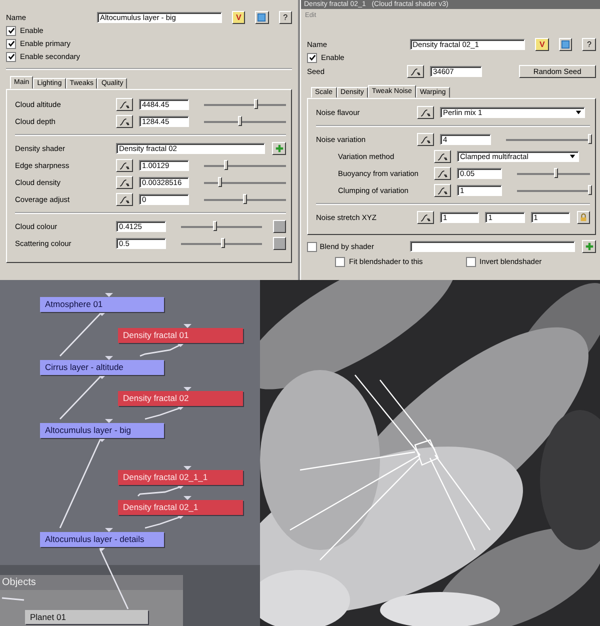 This screenshot has width=600, height=626. I want to click on graph-node: Planet 01, so click(86, 617).